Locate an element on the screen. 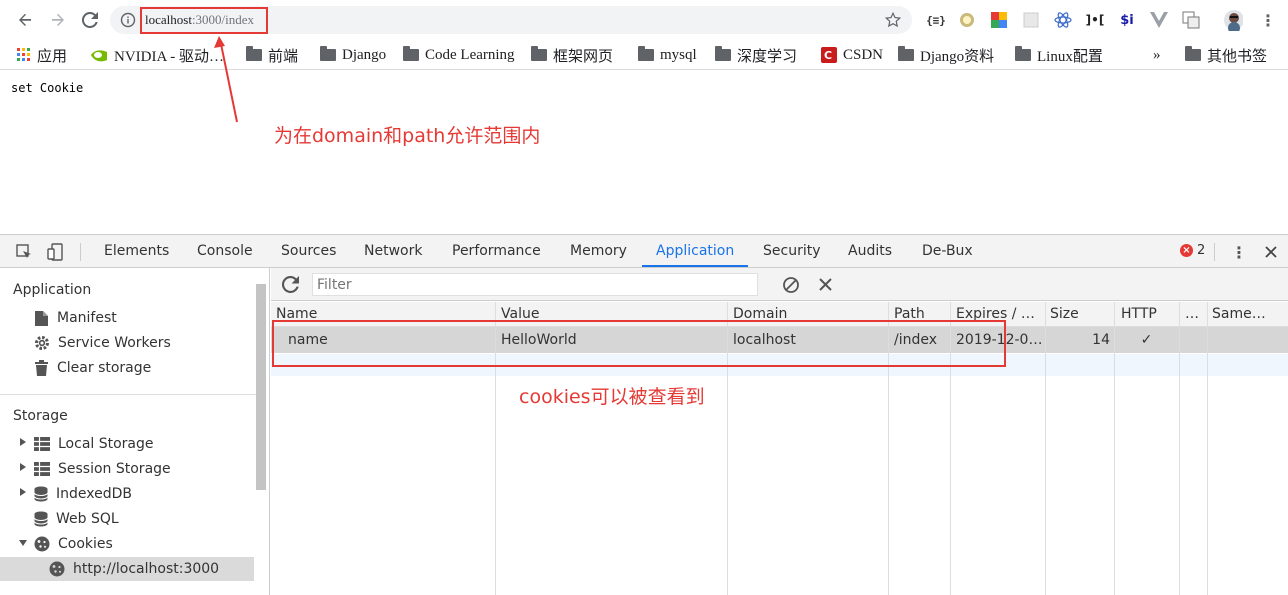 This screenshot has height=595, width=1288. cookie-row-highlight-box is located at coordinates (639, 343).